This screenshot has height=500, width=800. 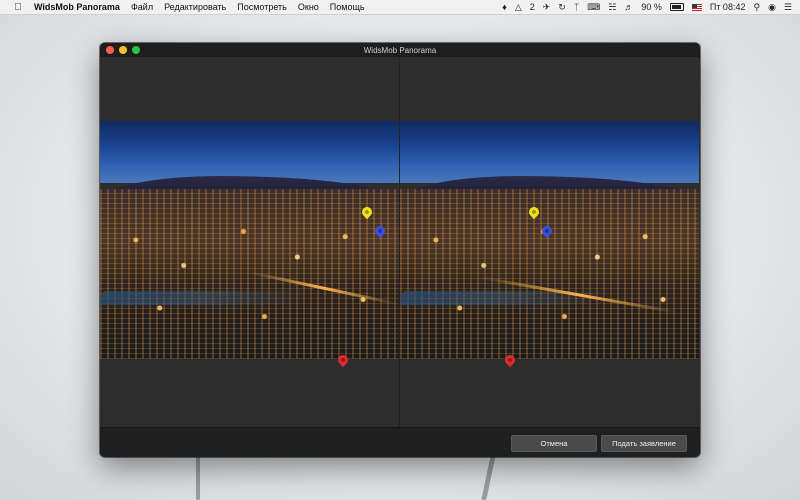 I want to click on menu-app-name: WidsMob Panorama, so click(x=77, y=7).